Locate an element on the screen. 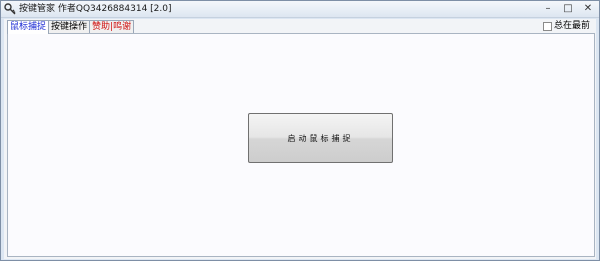 Image resolution: width=600 pixels, height=261 pixels. tab-thanks-label: 鸣谢 is located at coordinates (122, 27).